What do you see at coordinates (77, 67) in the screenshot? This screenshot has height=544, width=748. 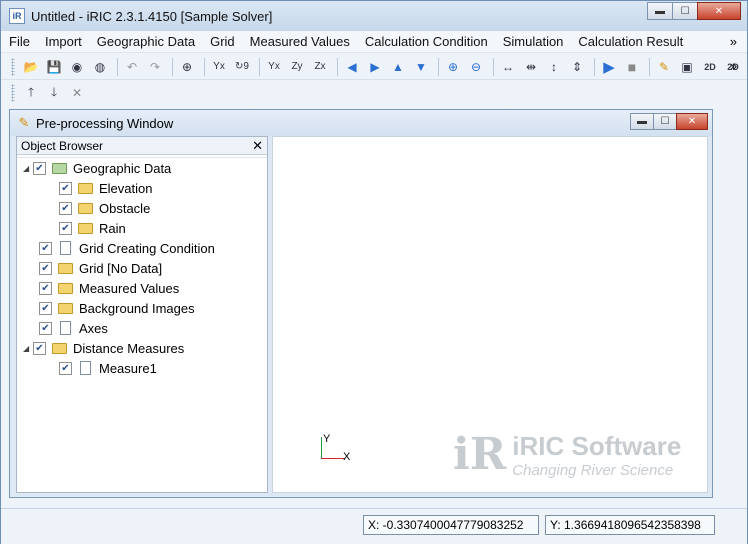 I see `snapshot-icon: ◉` at bounding box center [77, 67].